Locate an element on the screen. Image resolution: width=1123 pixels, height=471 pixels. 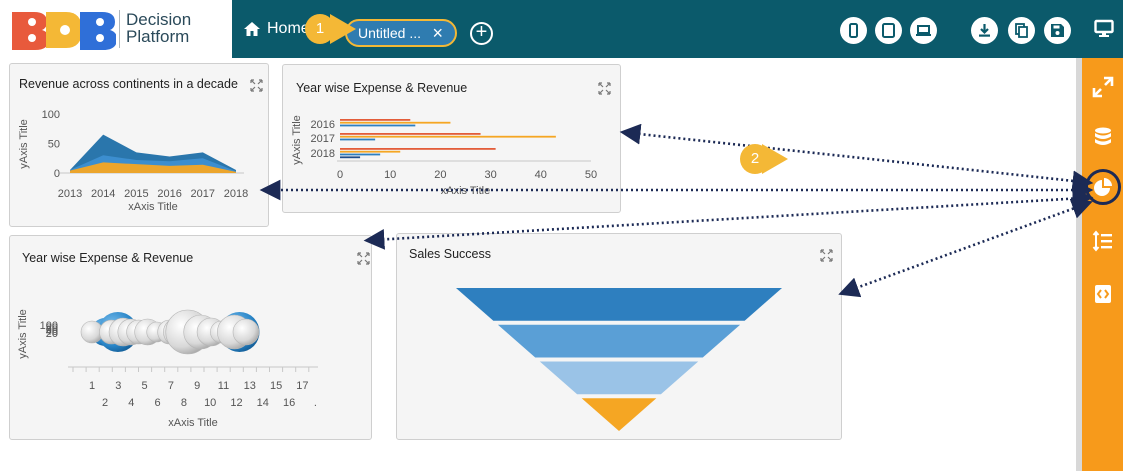
x-tick-label: 16 is located at coordinates (289, 403).